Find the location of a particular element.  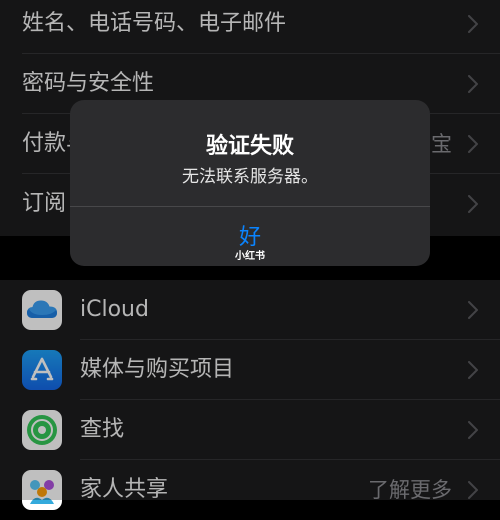

ok-button: 好 小红书 is located at coordinates (250, 236).